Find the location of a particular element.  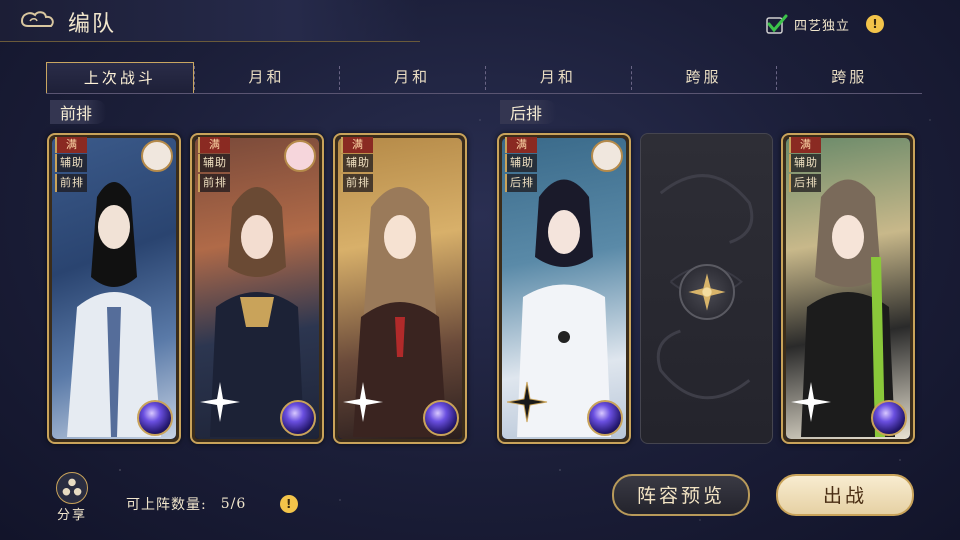

gold-flower-icon is located at coordinates (707, 292).